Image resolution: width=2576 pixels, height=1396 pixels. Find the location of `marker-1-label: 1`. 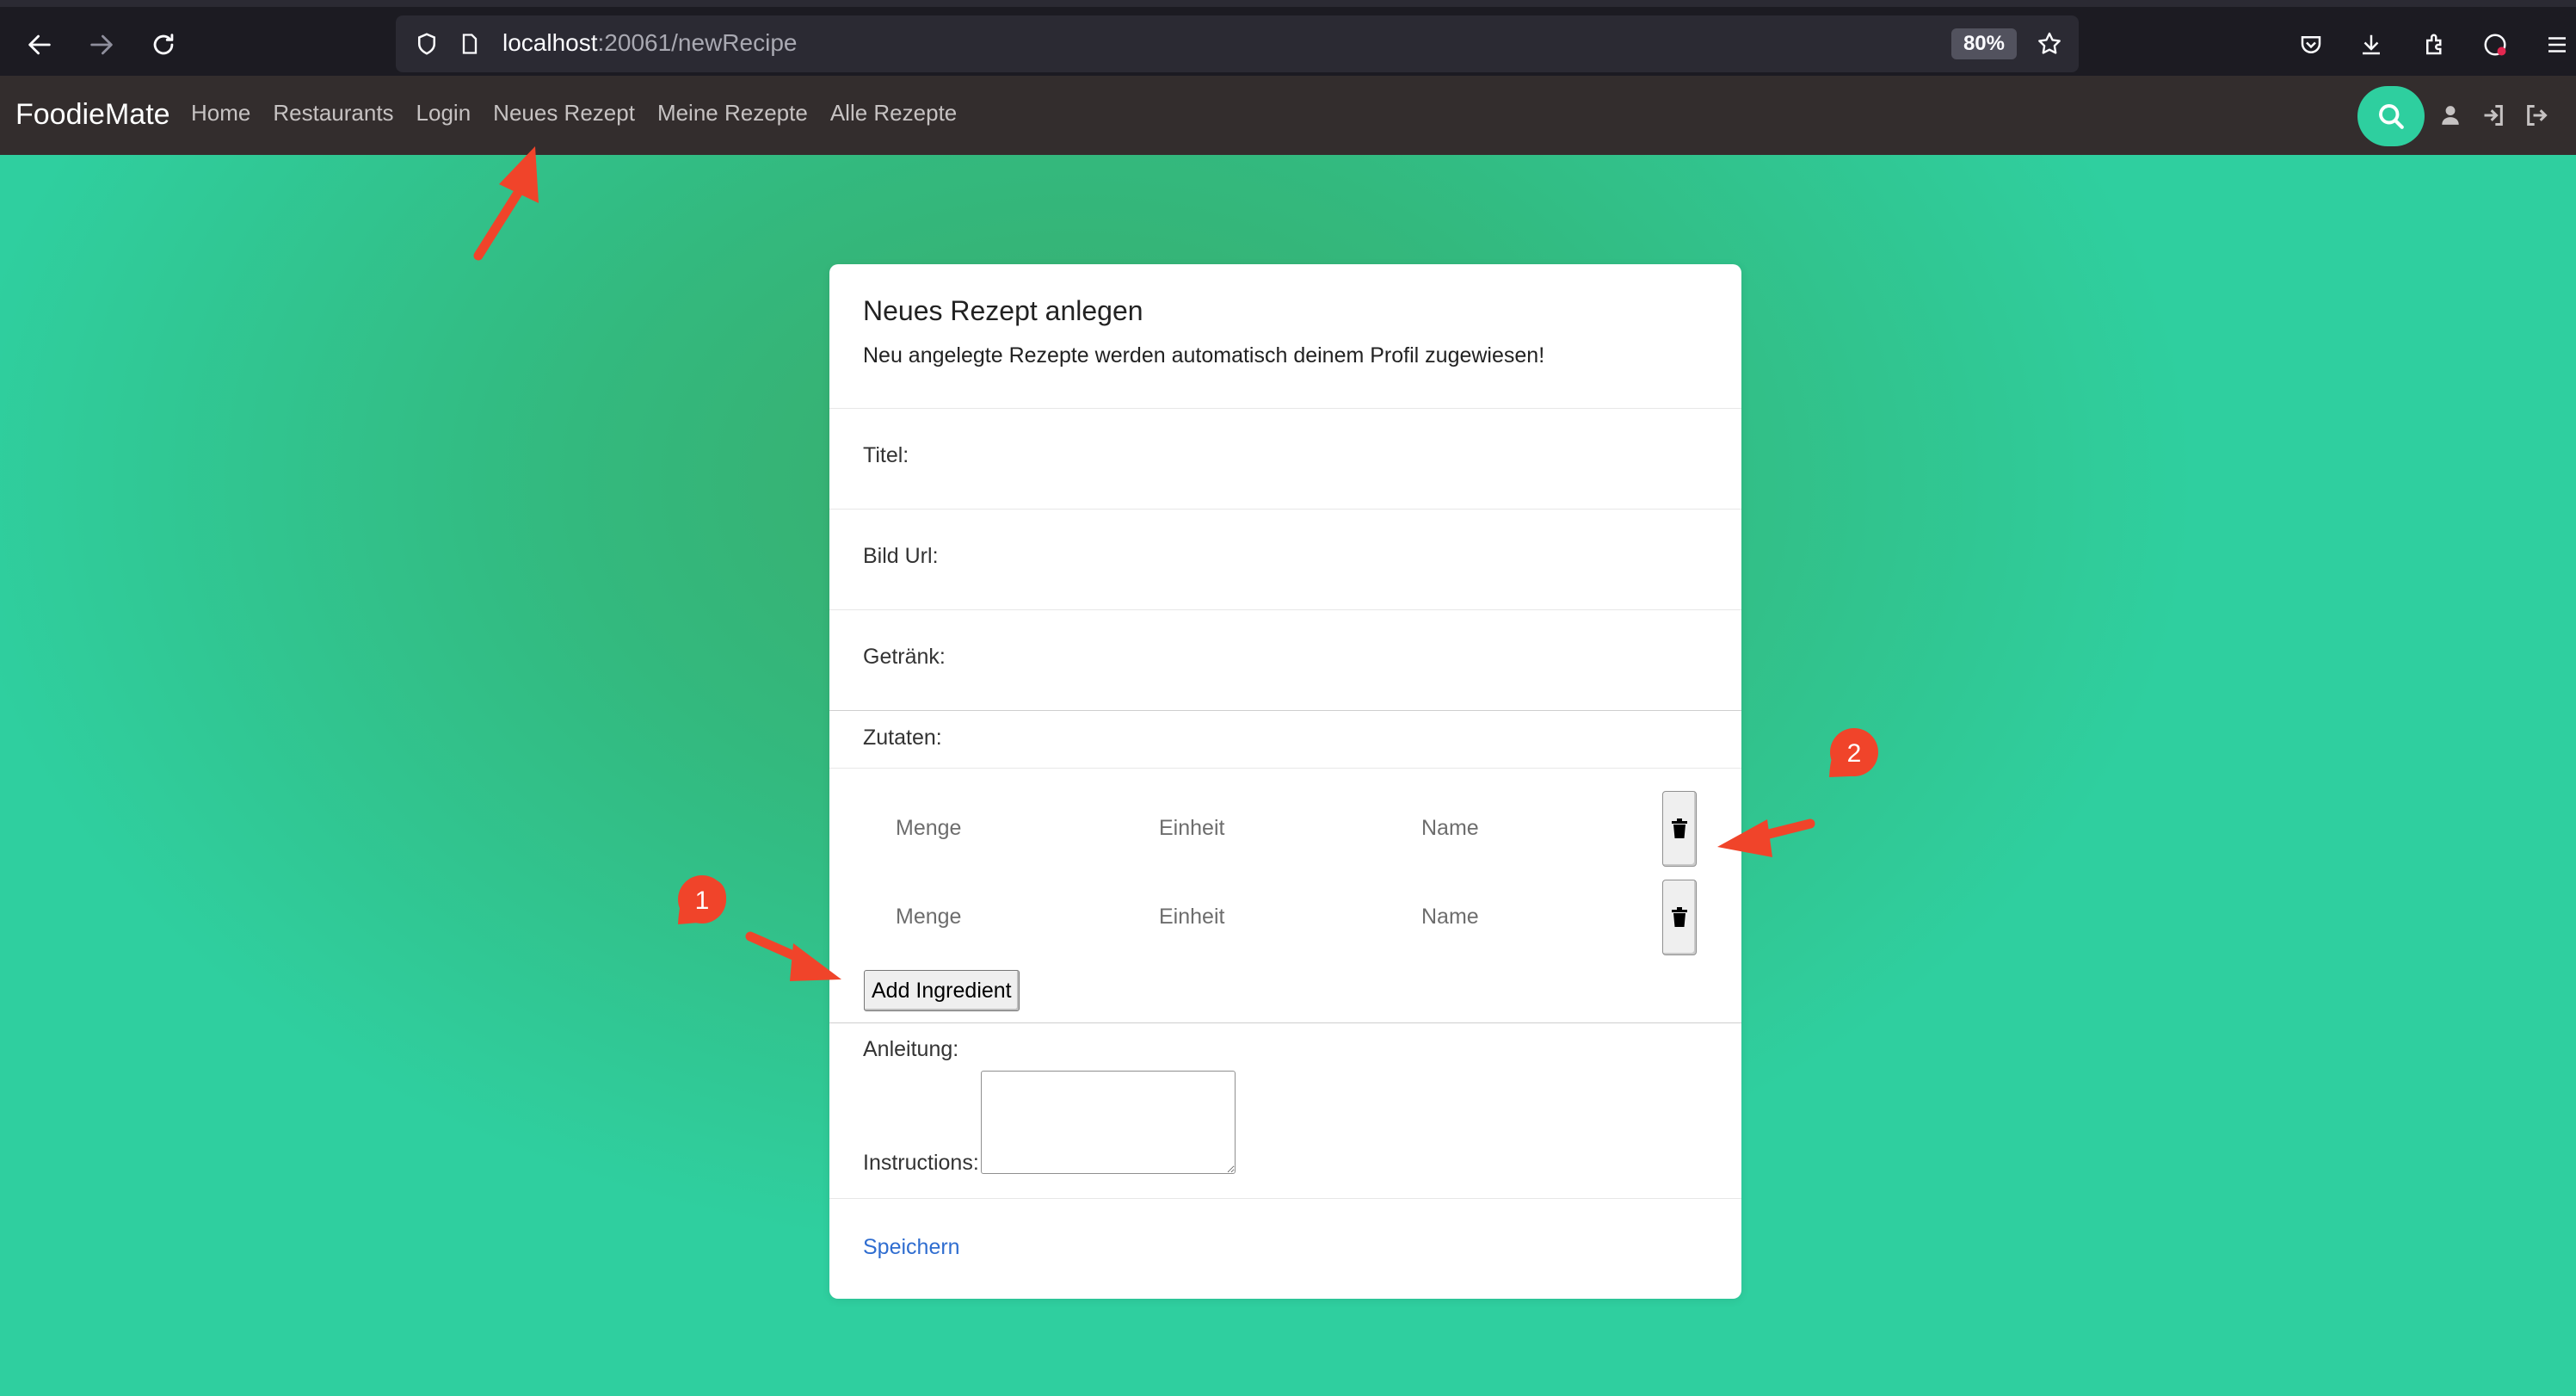

marker-1-label: 1 is located at coordinates (703, 901).